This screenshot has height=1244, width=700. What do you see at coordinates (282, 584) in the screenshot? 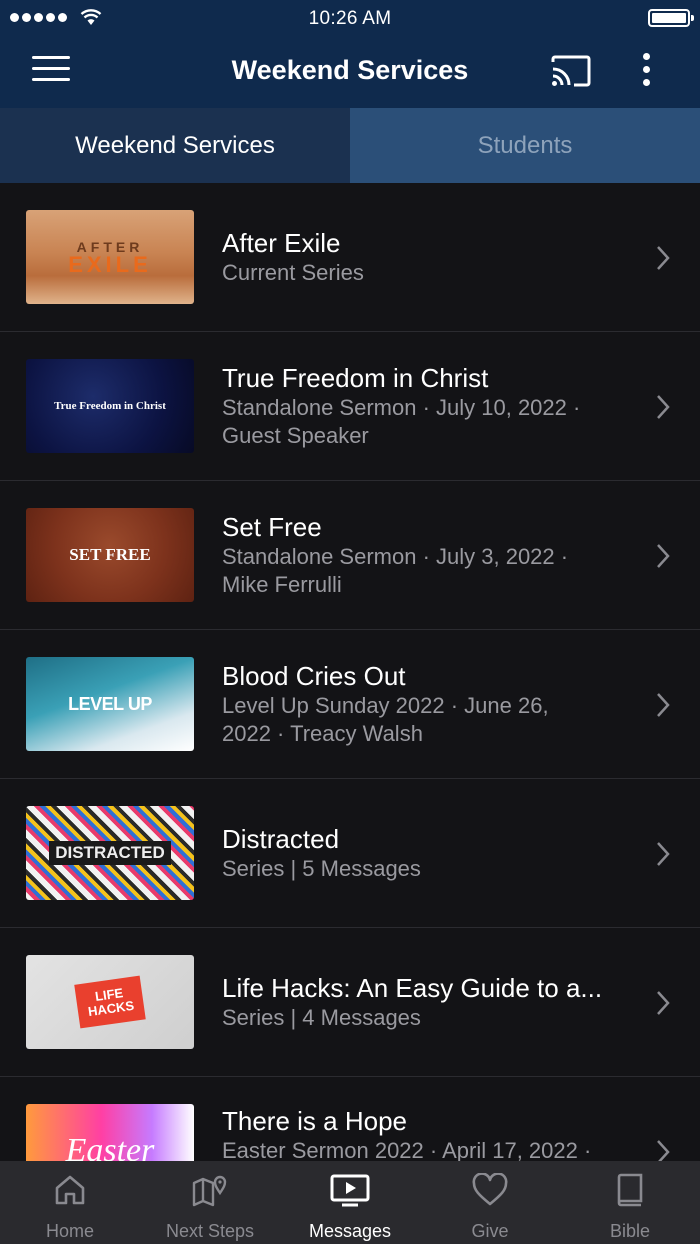
I see `item-subtitle: Mike Ferrulli` at bounding box center [282, 584].